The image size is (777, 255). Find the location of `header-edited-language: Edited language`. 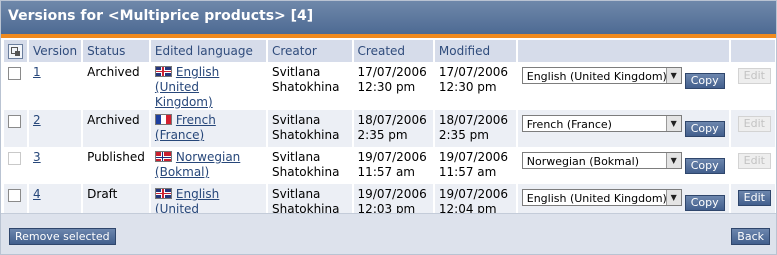

header-edited-language: Edited language is located at coordinates (209, 51).